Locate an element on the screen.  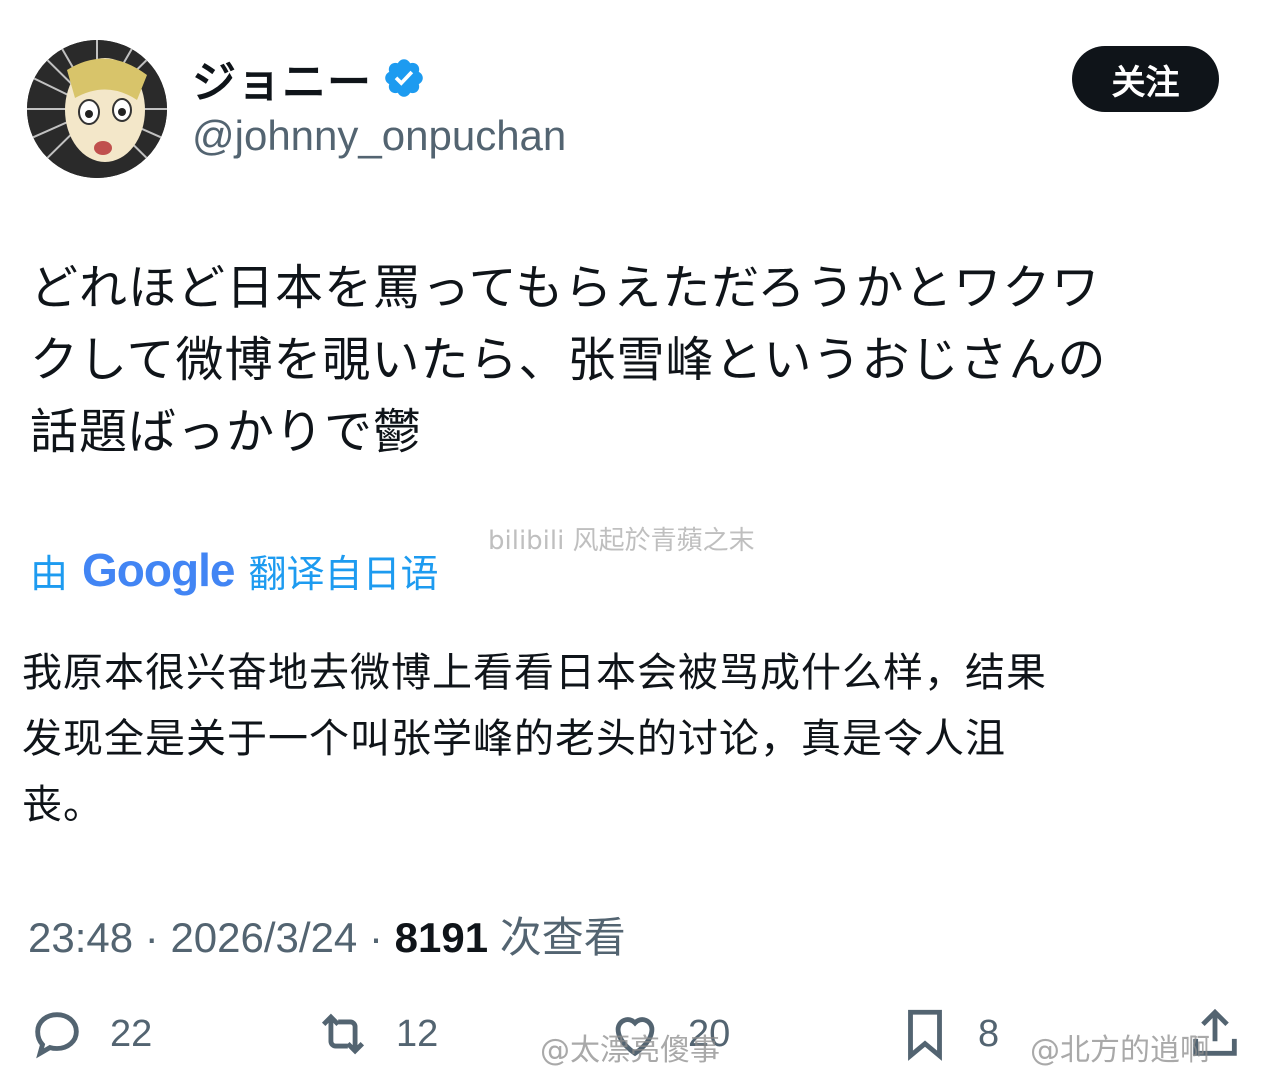
tweet-text-line: 話題ばっかりで鬱 is located at coordinates (226, 432).